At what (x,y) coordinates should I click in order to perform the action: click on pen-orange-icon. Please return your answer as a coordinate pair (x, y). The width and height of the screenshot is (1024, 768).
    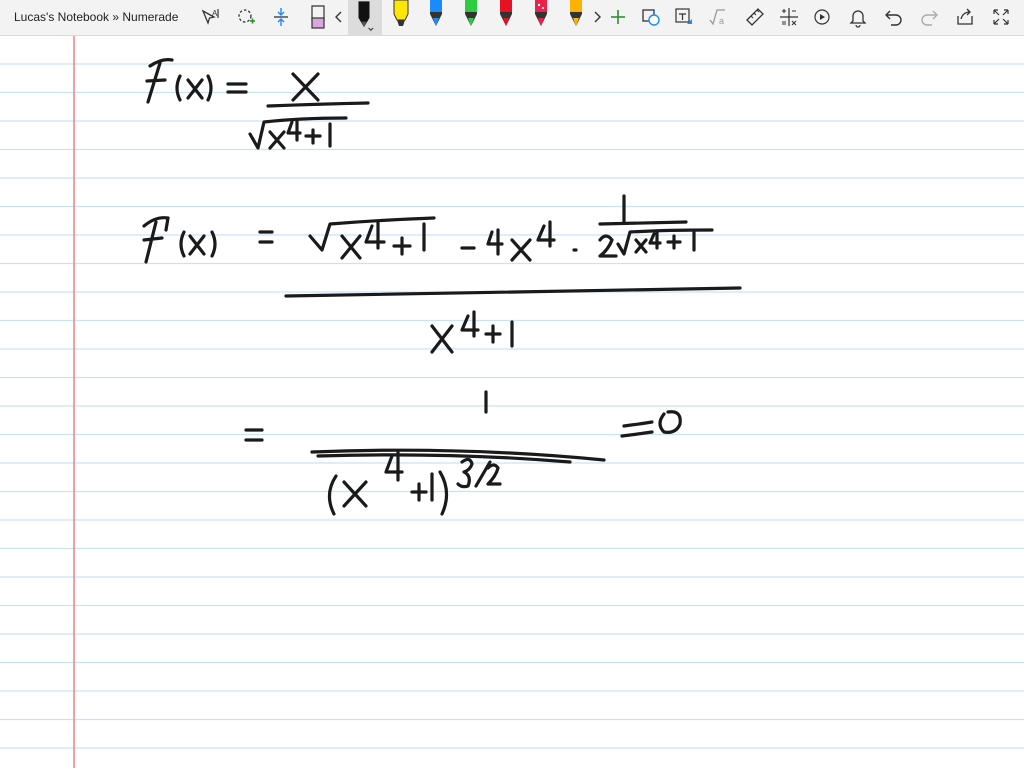
    Looking at the image, I should click on (576, 15).